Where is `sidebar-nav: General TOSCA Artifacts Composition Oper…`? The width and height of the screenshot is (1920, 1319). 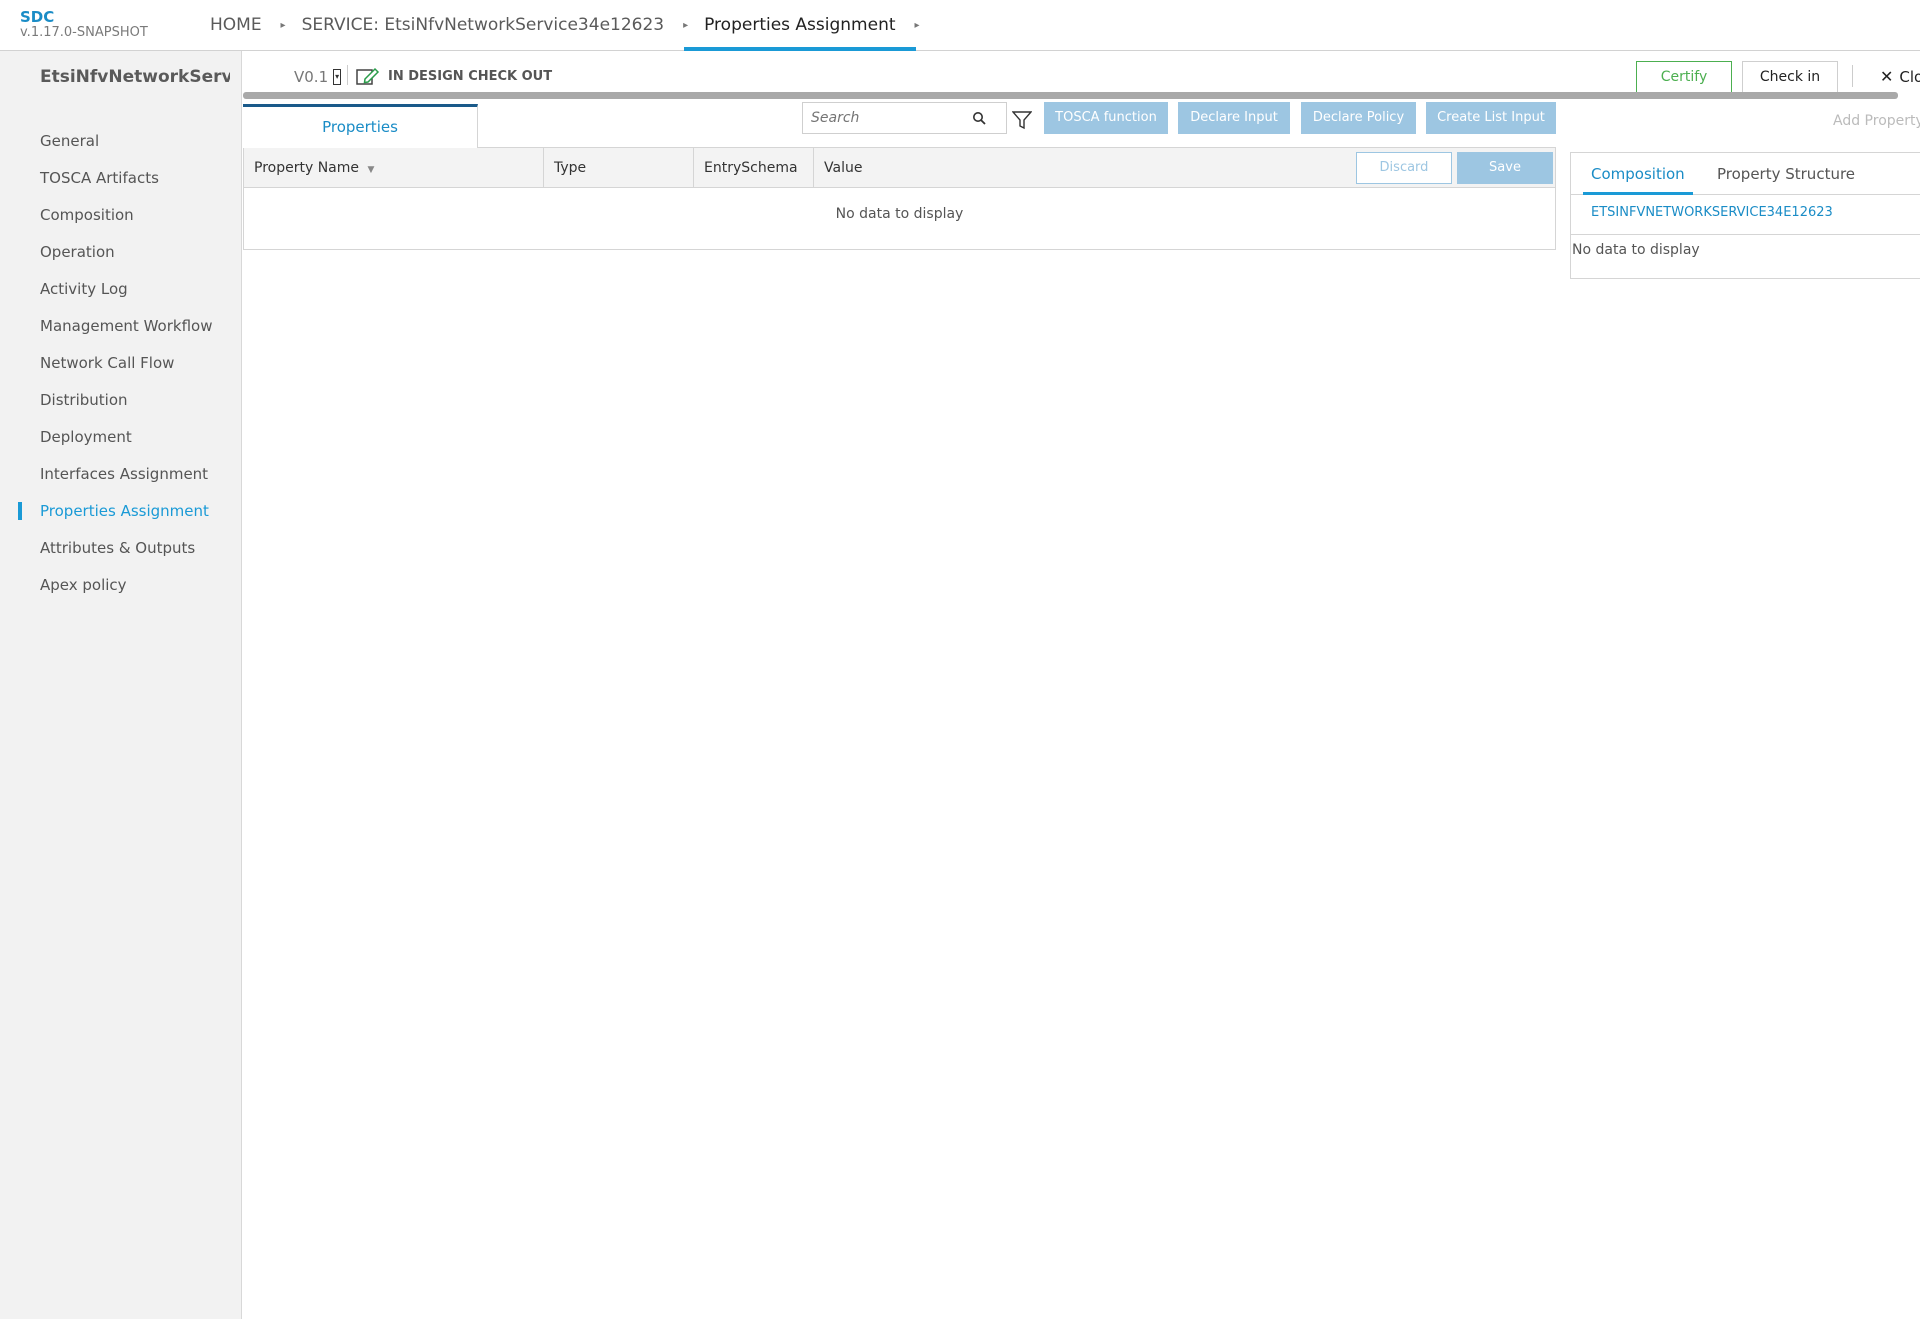 sidebar-nav: General TOSCA Artifacts Composition Oper… is located at coordinates (121, 363).